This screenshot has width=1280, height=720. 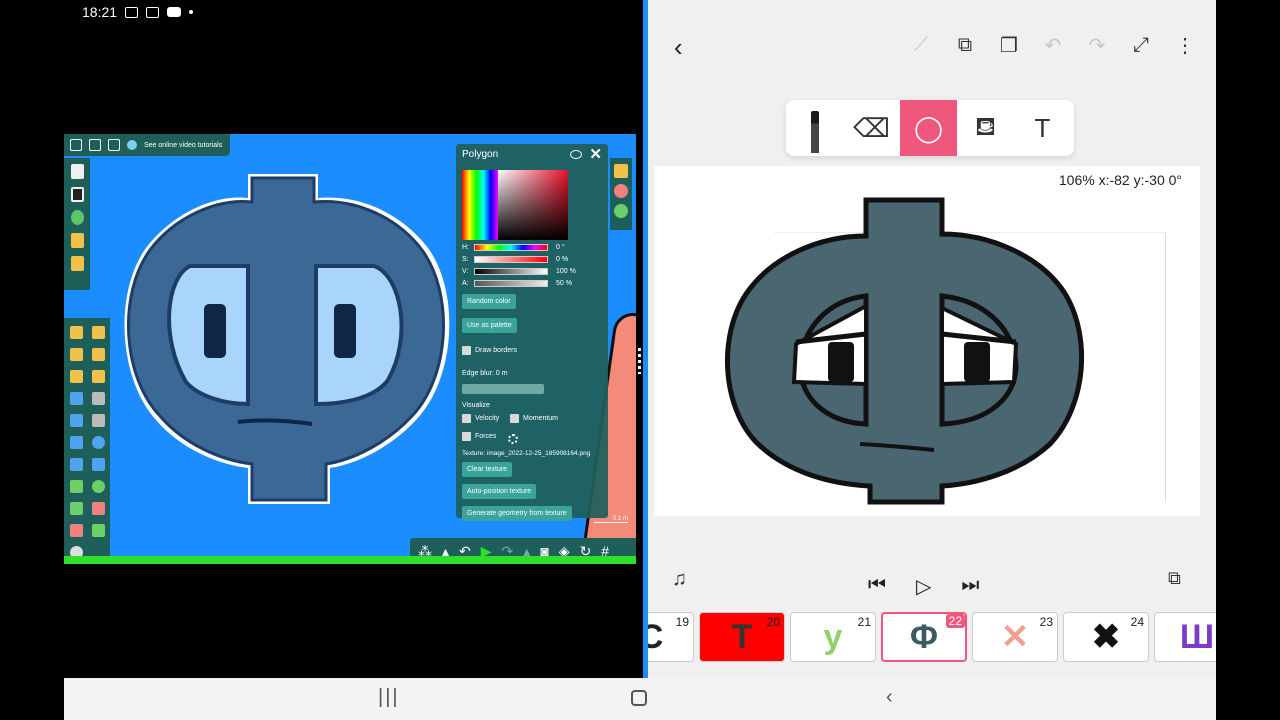 What do you see at coordinates (924, 637) in the screenshot?
I see `frame-thumbnail: Φ 22` at bounding box center [924, 637].